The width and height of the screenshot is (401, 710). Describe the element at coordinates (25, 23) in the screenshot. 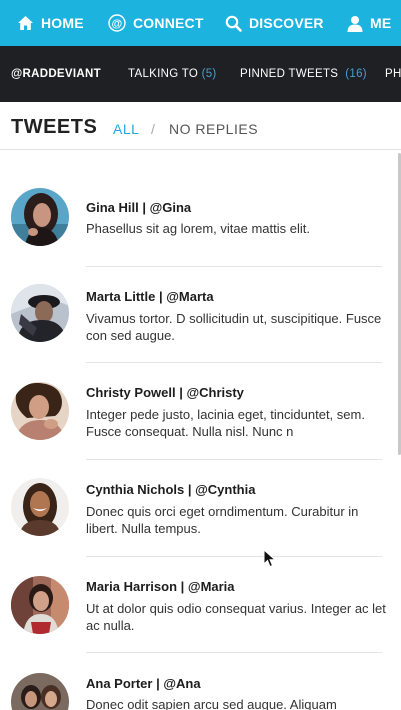

I see `home-icon` at that location.